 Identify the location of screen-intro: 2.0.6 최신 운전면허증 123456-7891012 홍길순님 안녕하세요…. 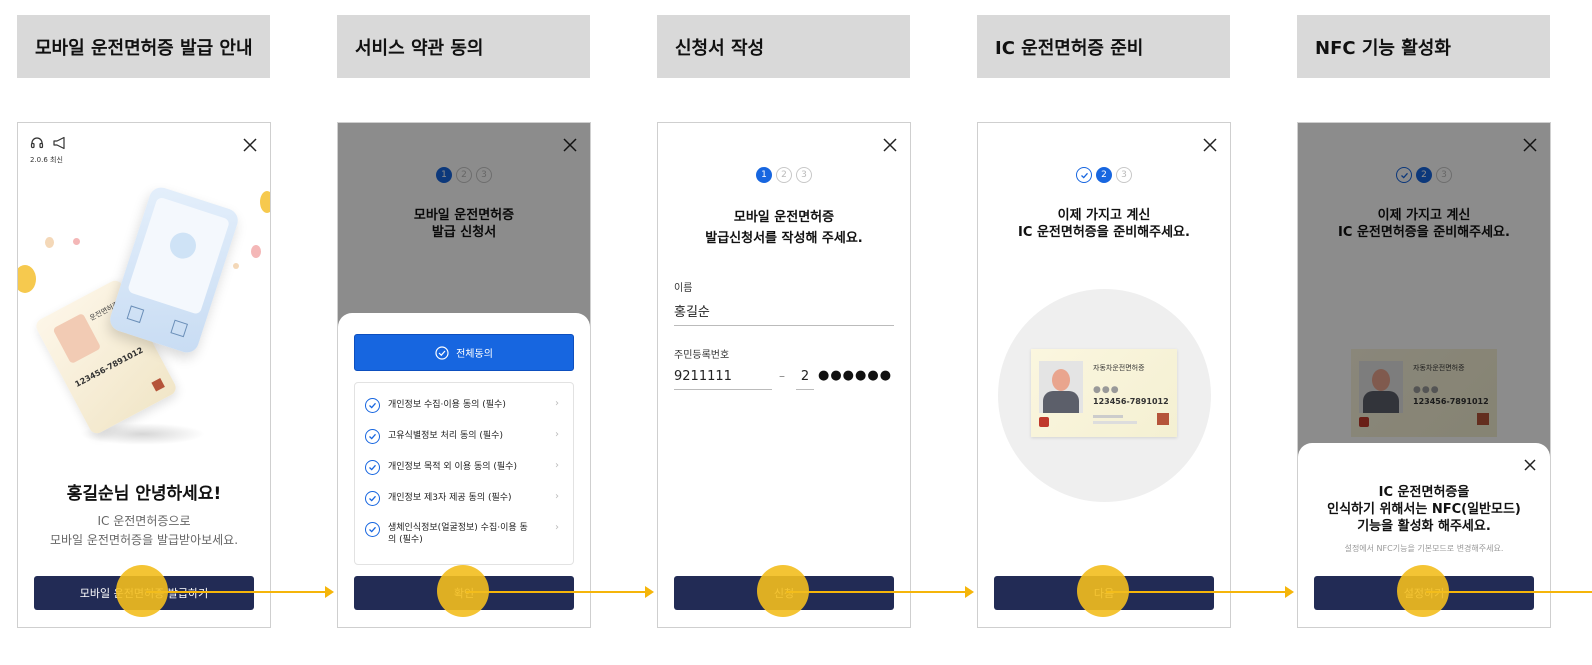
(144, 375).